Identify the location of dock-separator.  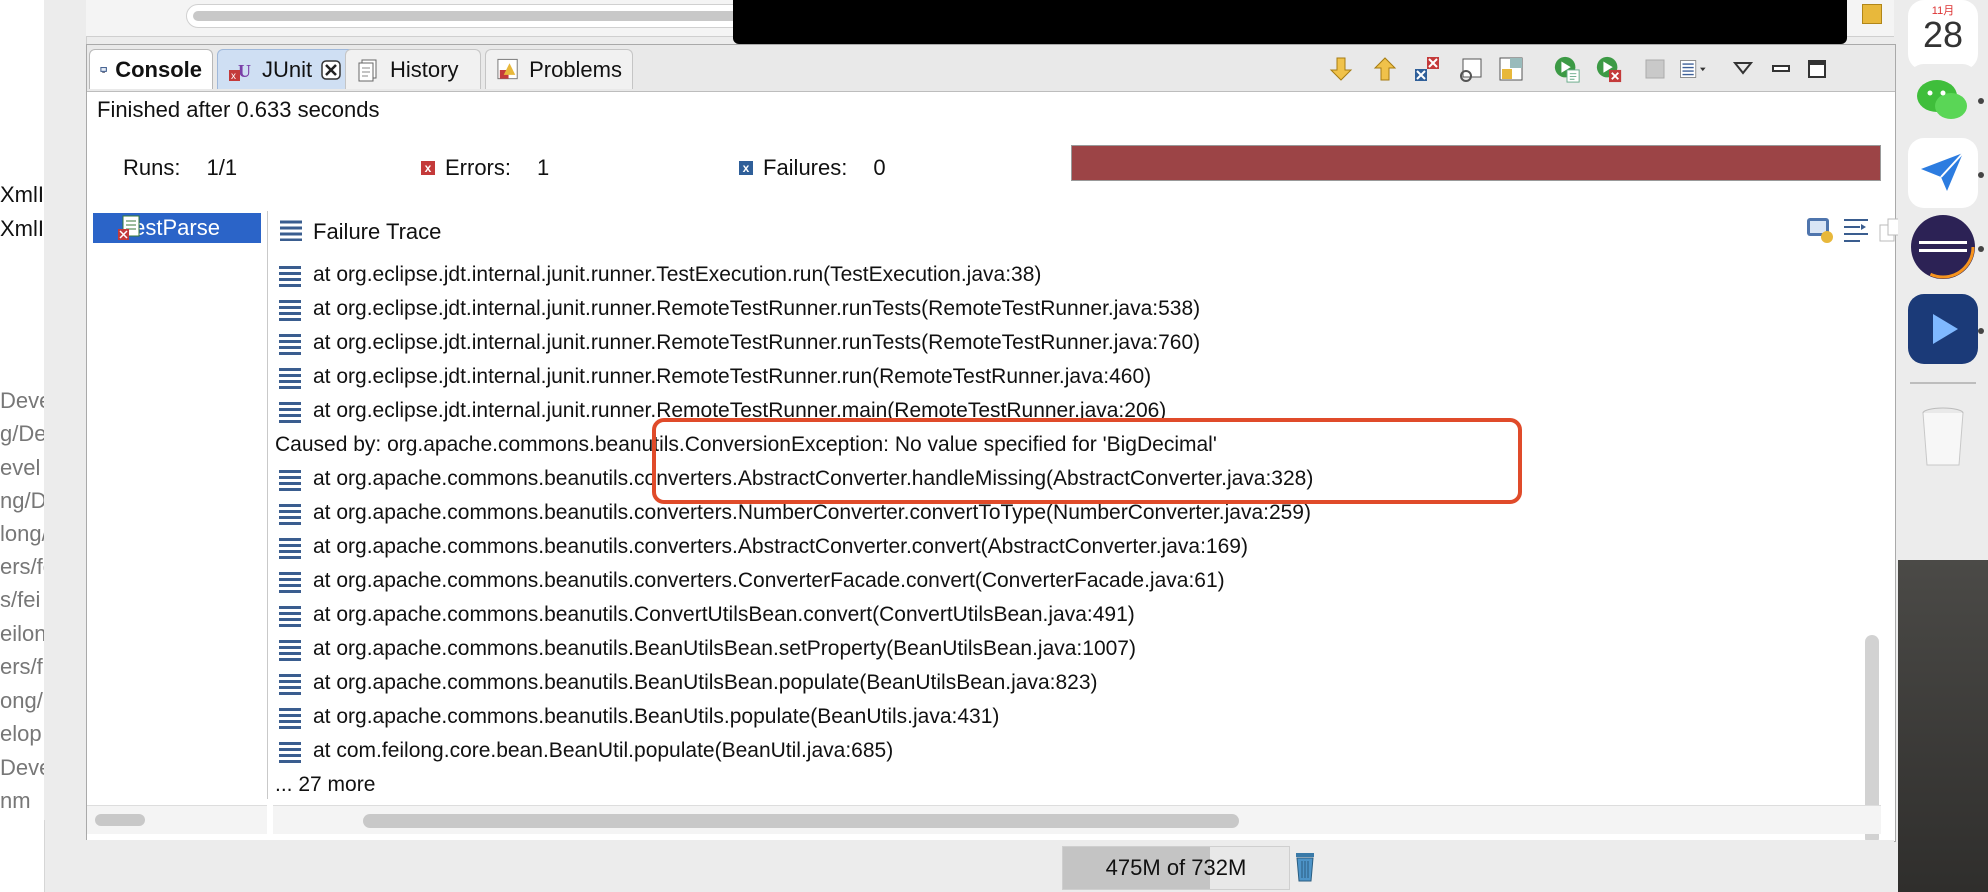
(1943, 383).